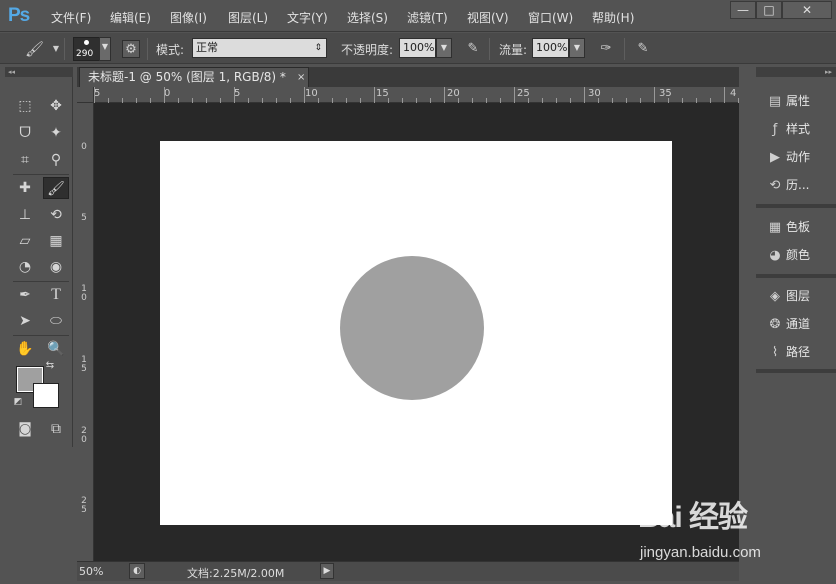 This screenshot has height=584, width=836. Describe the element at coordinates (46, 395) in the screenshot. I see `background-color-swatch` at that location.